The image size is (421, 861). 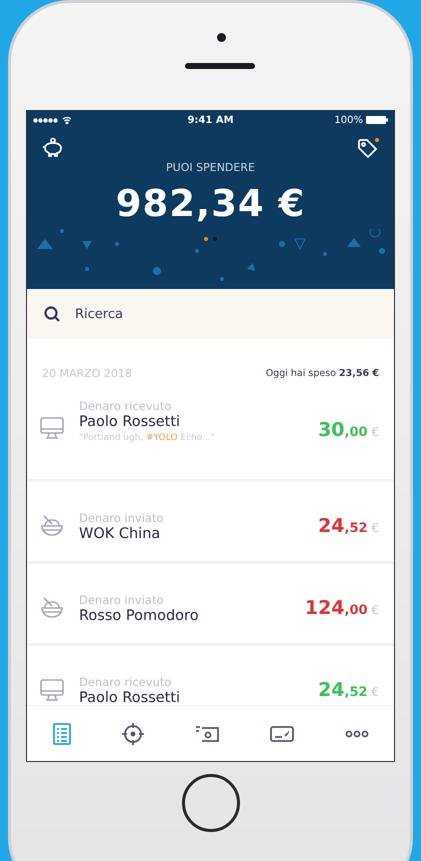 I want to click on balance-amount: 982,34 €, so click(x=211, y=203).